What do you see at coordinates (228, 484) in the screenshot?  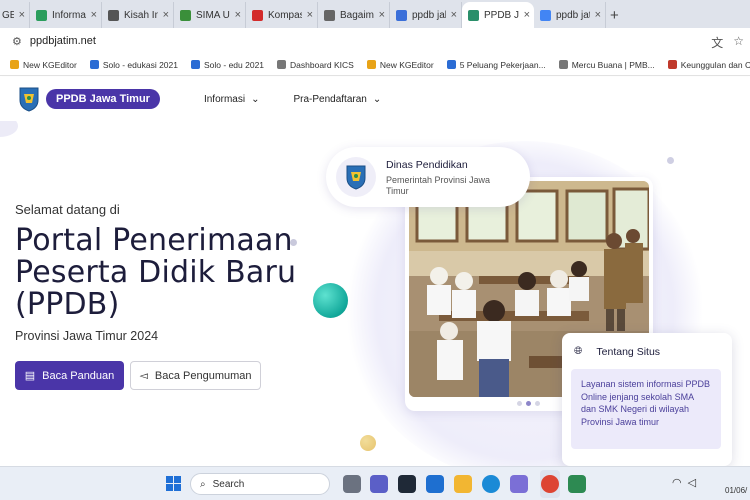 I see `search-placeholder: Search` at bounding box center [228, 484].